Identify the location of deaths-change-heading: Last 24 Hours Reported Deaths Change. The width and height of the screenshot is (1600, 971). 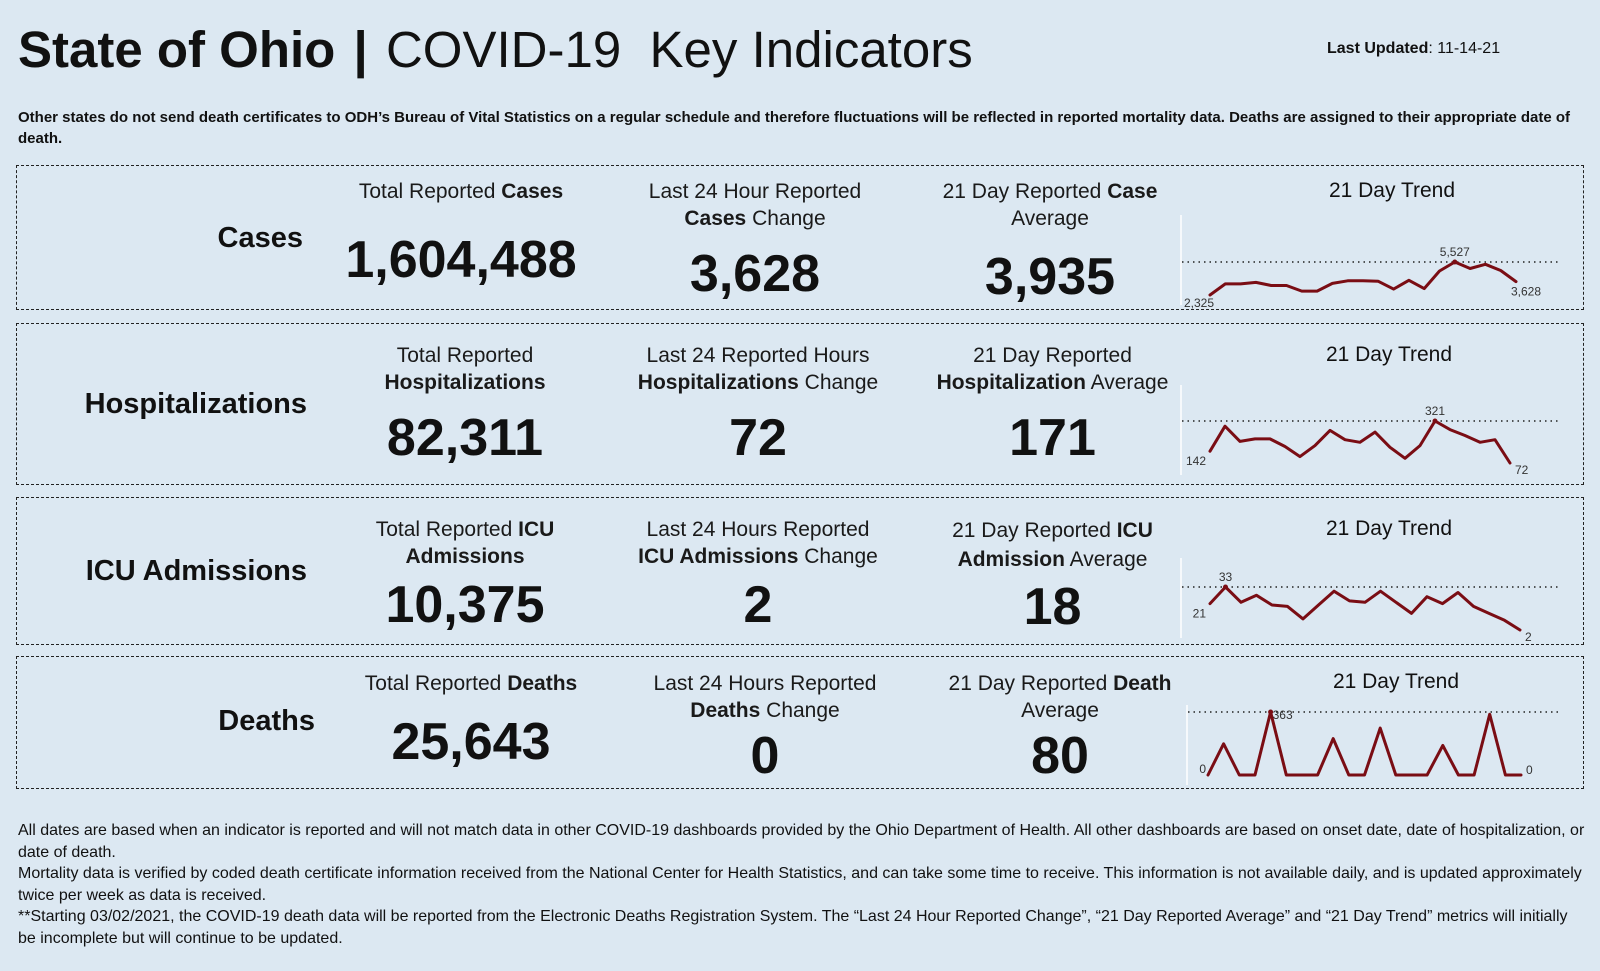
(765, 697).